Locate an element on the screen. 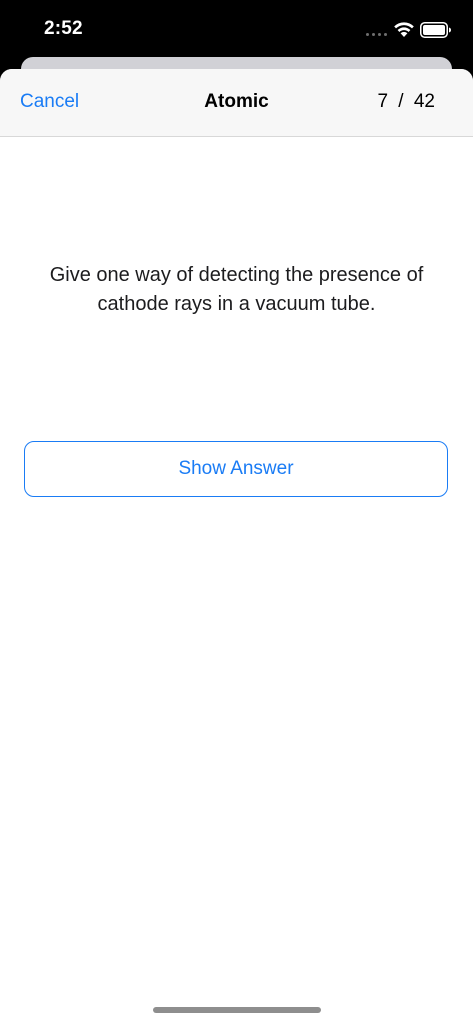  navigation-bar: Cancel Atomic 7 / 42 is located at coordinates (236, 103).